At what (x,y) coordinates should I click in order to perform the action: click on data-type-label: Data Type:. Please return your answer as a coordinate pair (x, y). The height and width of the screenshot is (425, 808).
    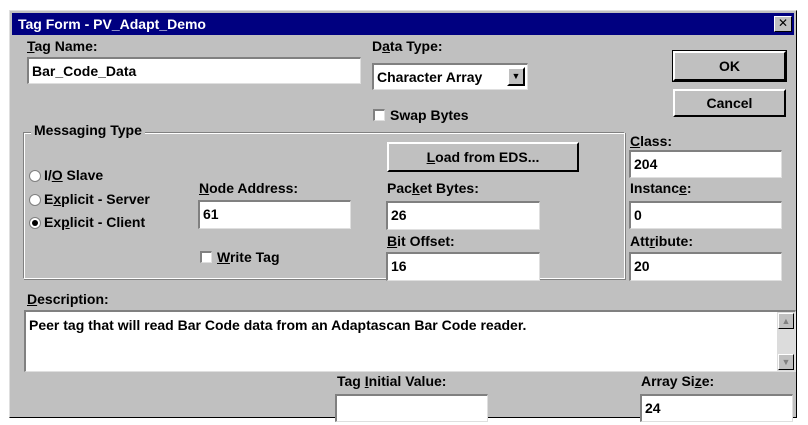
    Looking at the image, I should click on (407, 46).